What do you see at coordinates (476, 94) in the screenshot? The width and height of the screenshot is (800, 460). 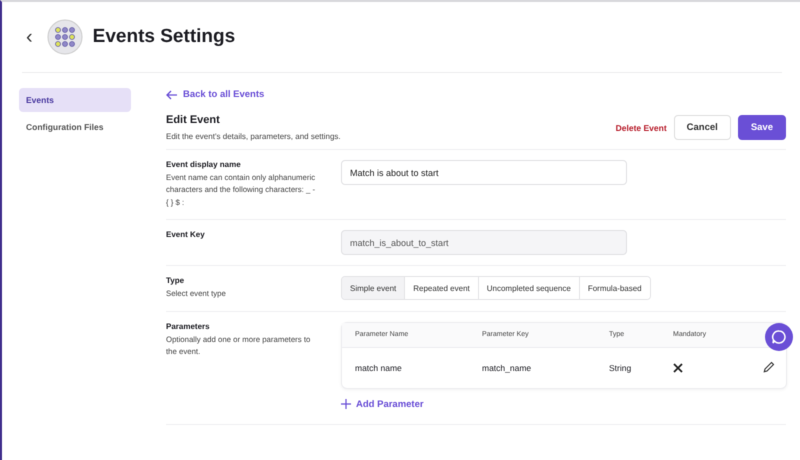 I see `back-link: Back to all Events` at bounding box center [476, 94].